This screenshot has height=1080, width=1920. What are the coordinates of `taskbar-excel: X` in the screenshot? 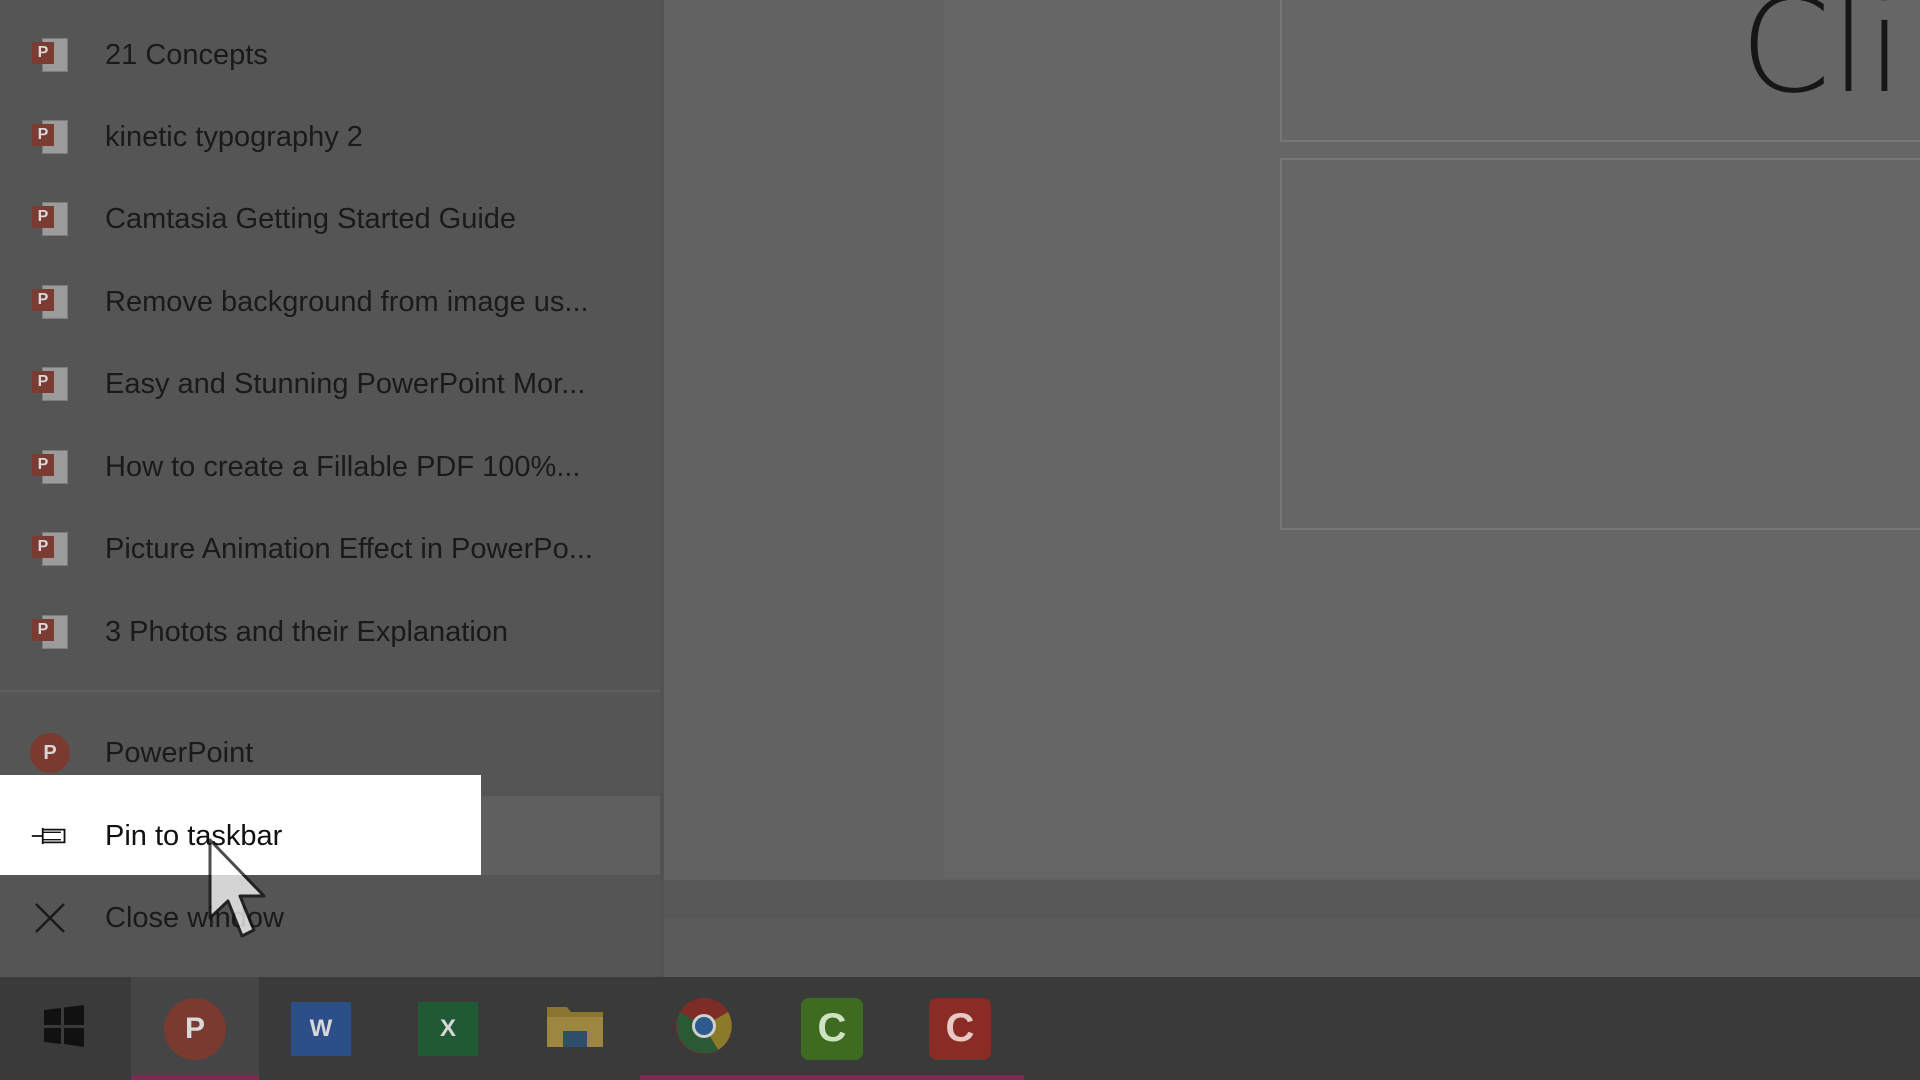 It's located at (448, 1028).